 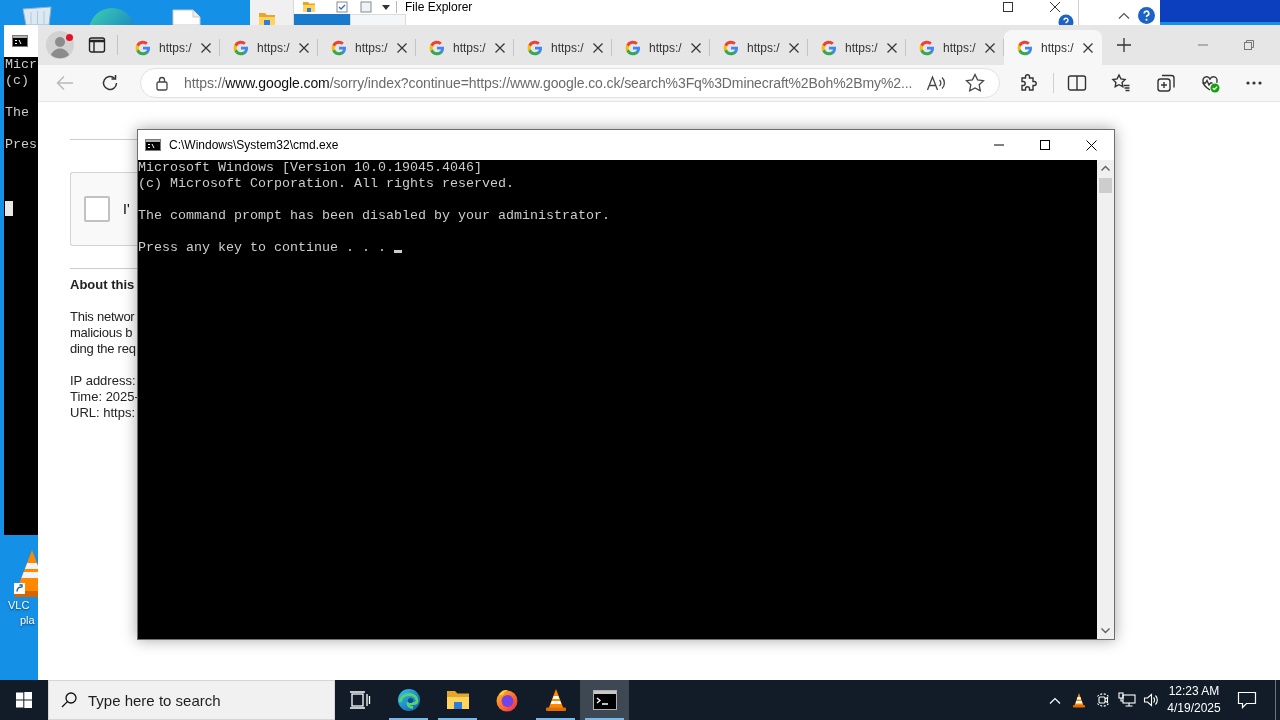 What do you see at coordinates (342, 7) in the screenshot?
I see `checked-box-icon` at bounding box center [342, 7].